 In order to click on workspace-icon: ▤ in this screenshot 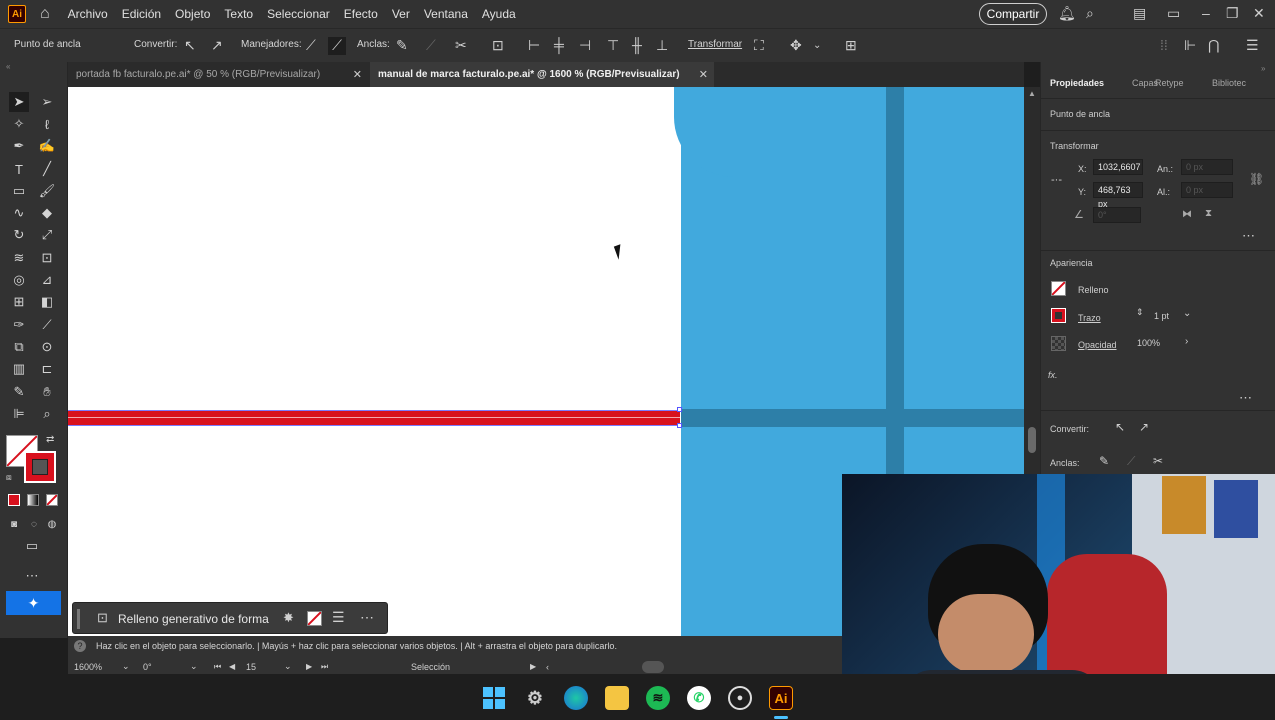, I will do `click(1139, 13)`.